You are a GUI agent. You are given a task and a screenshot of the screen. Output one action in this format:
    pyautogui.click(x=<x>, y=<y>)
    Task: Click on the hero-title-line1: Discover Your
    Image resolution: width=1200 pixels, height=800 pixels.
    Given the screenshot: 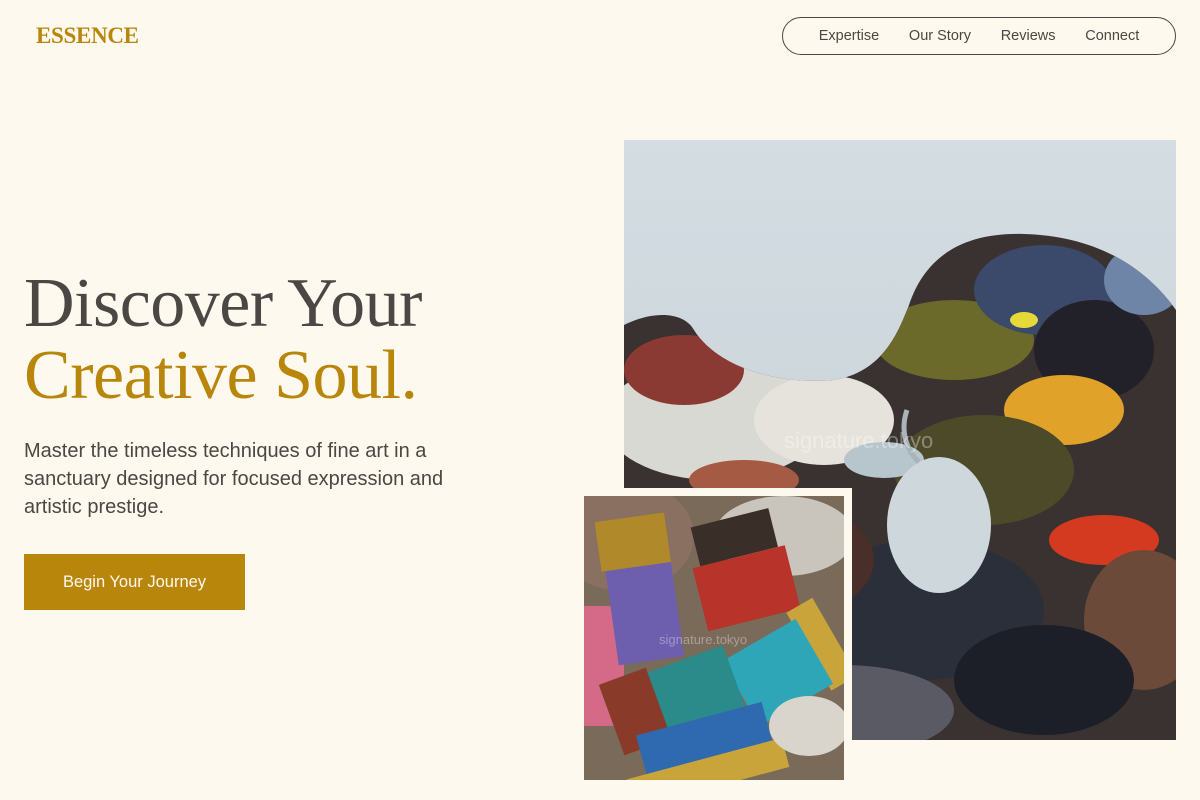 What is the action you would take?
    pyautogui.click(x=223, y=303)
    